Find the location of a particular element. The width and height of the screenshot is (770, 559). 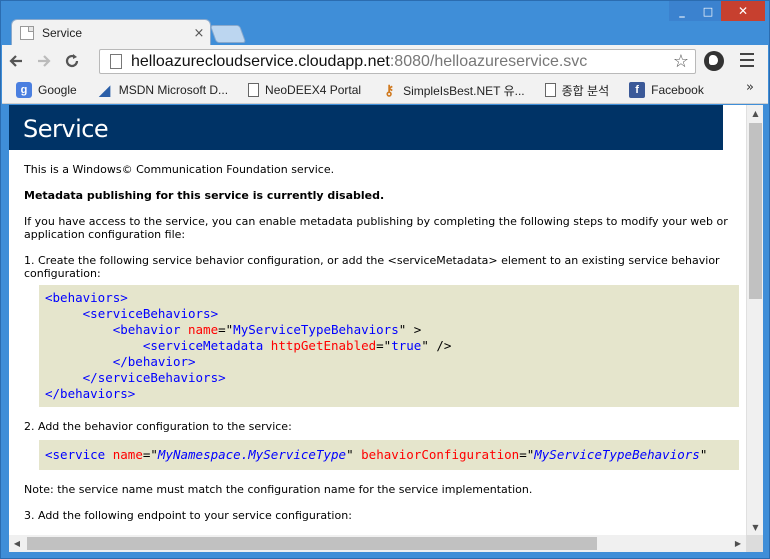

close-window-button: ✕ is located at coordinates (743, 11).